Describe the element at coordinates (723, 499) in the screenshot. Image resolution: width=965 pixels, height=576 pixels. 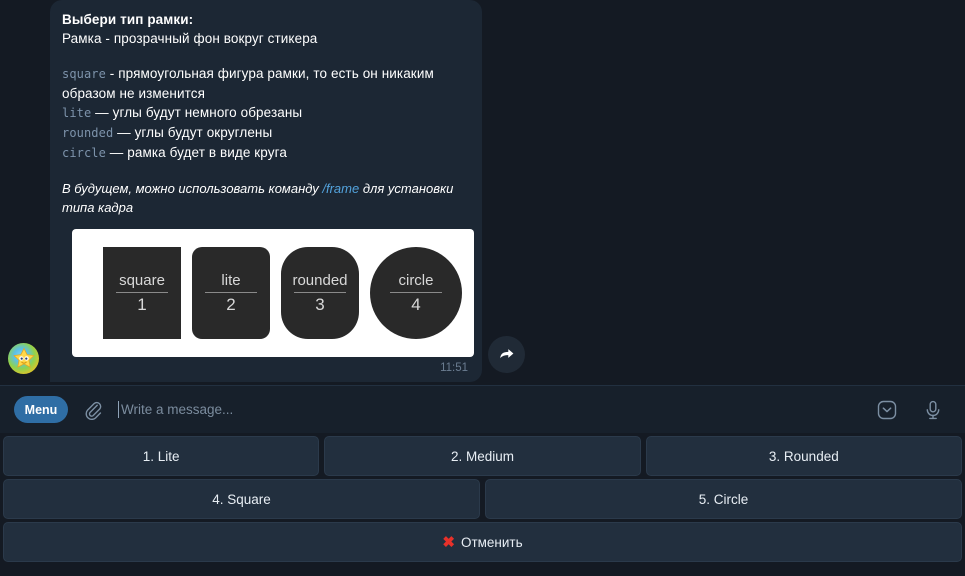
I see `keyboard-button-circle: 5. Circle` at that location.